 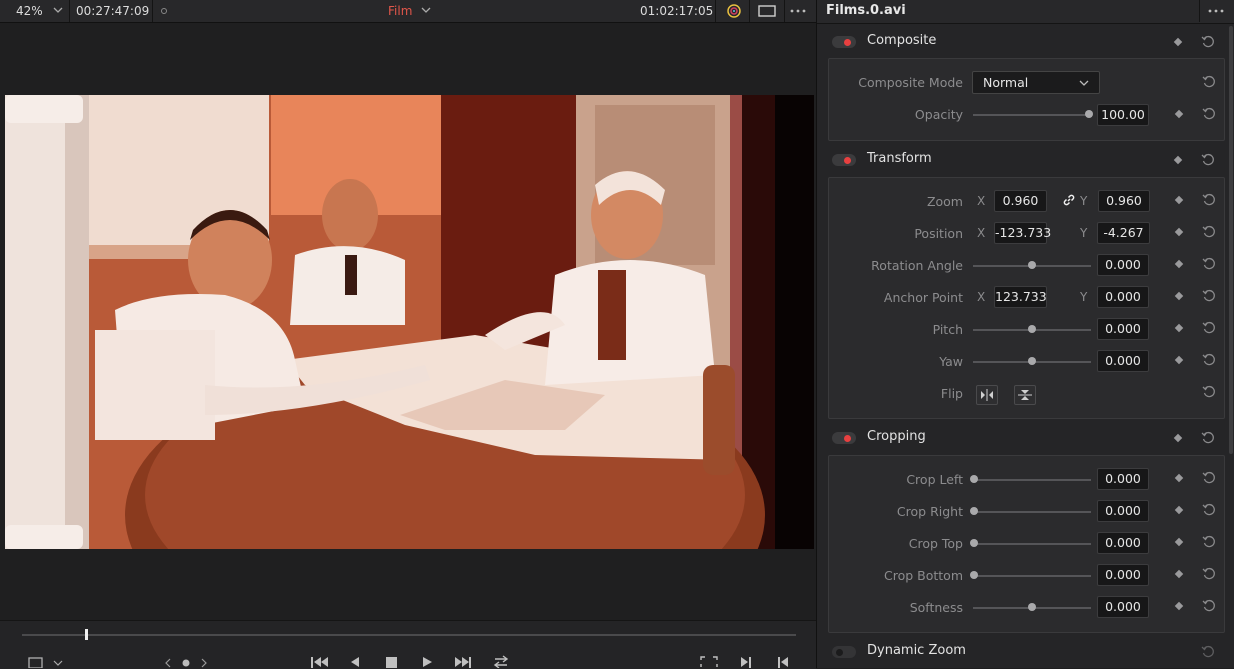 I want to click on playhead, so click(x=86, y=634).